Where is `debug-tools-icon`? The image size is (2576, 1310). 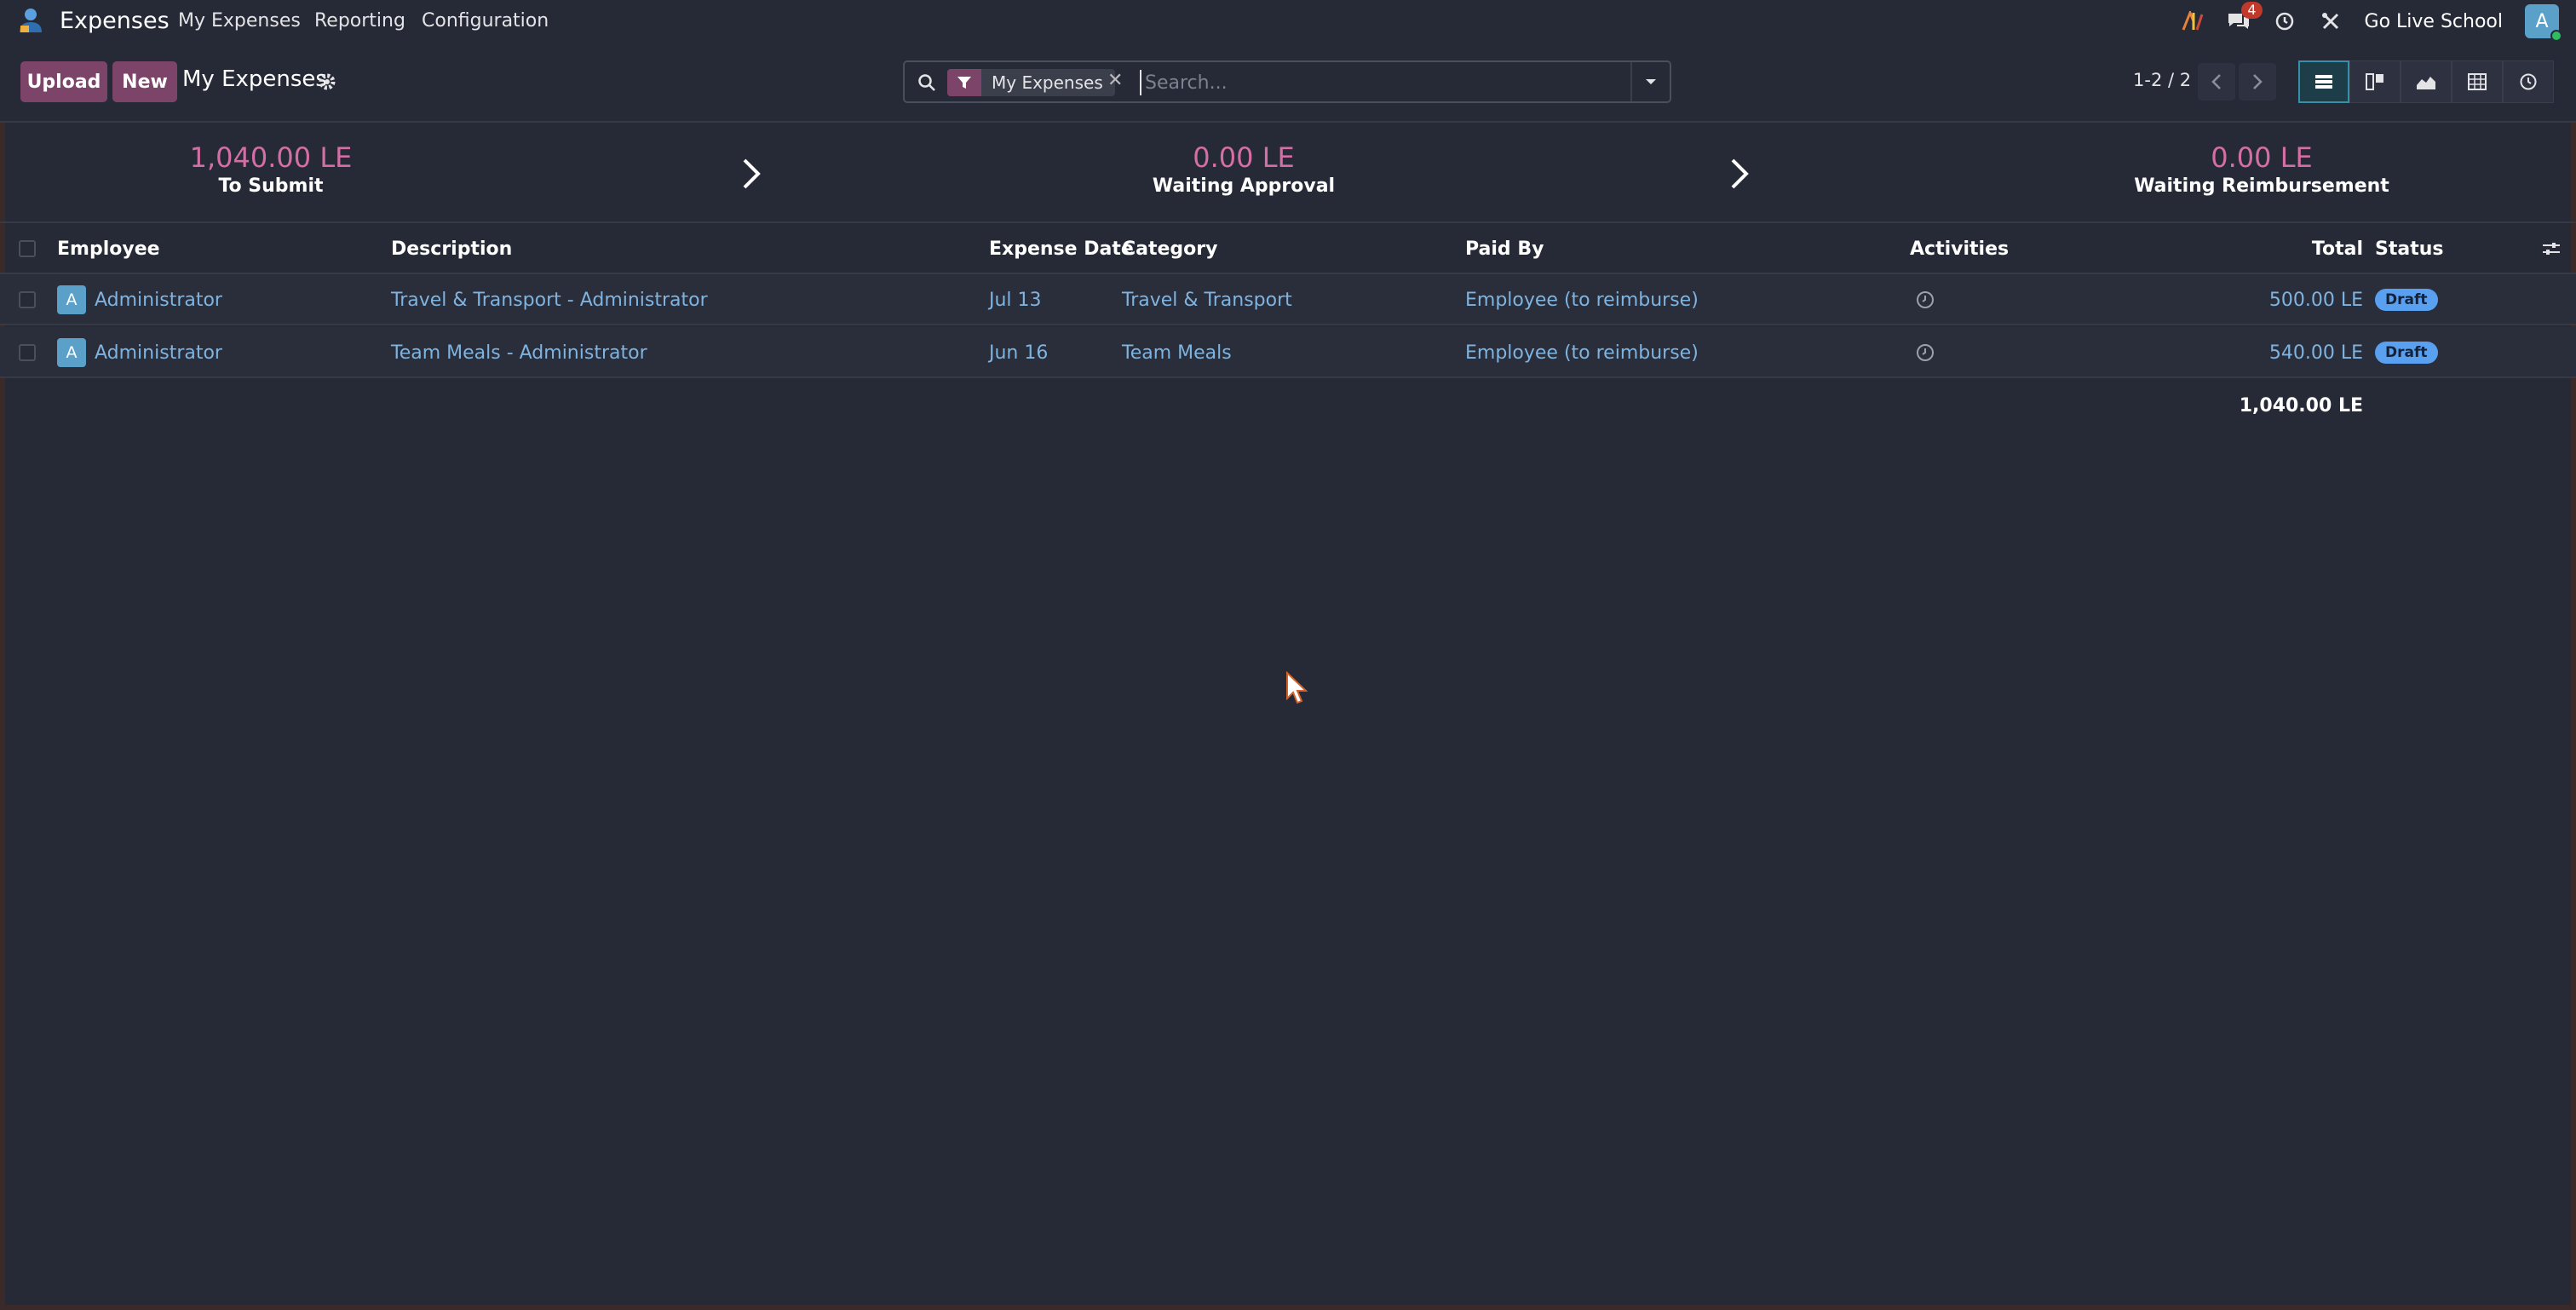 debug-tools-icon is located at coordinates (2331, 21).